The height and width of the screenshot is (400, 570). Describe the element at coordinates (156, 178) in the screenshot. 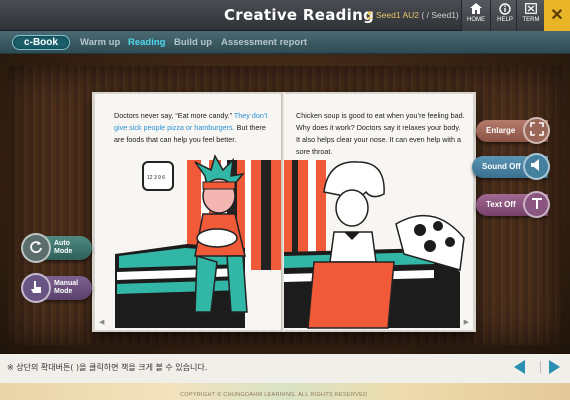

I see `clock-face: 12 3 9 6` at that location.